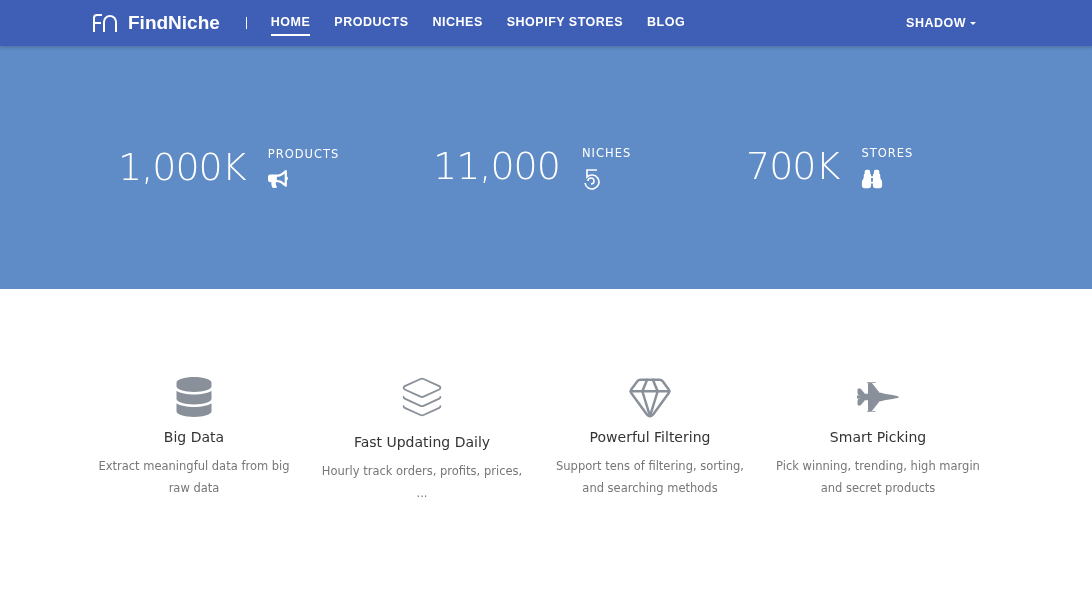  What do you see at coordinates (666, 23) in the screenshot?
I see `nav-link: BLOG` at bounding box center [666, 23].